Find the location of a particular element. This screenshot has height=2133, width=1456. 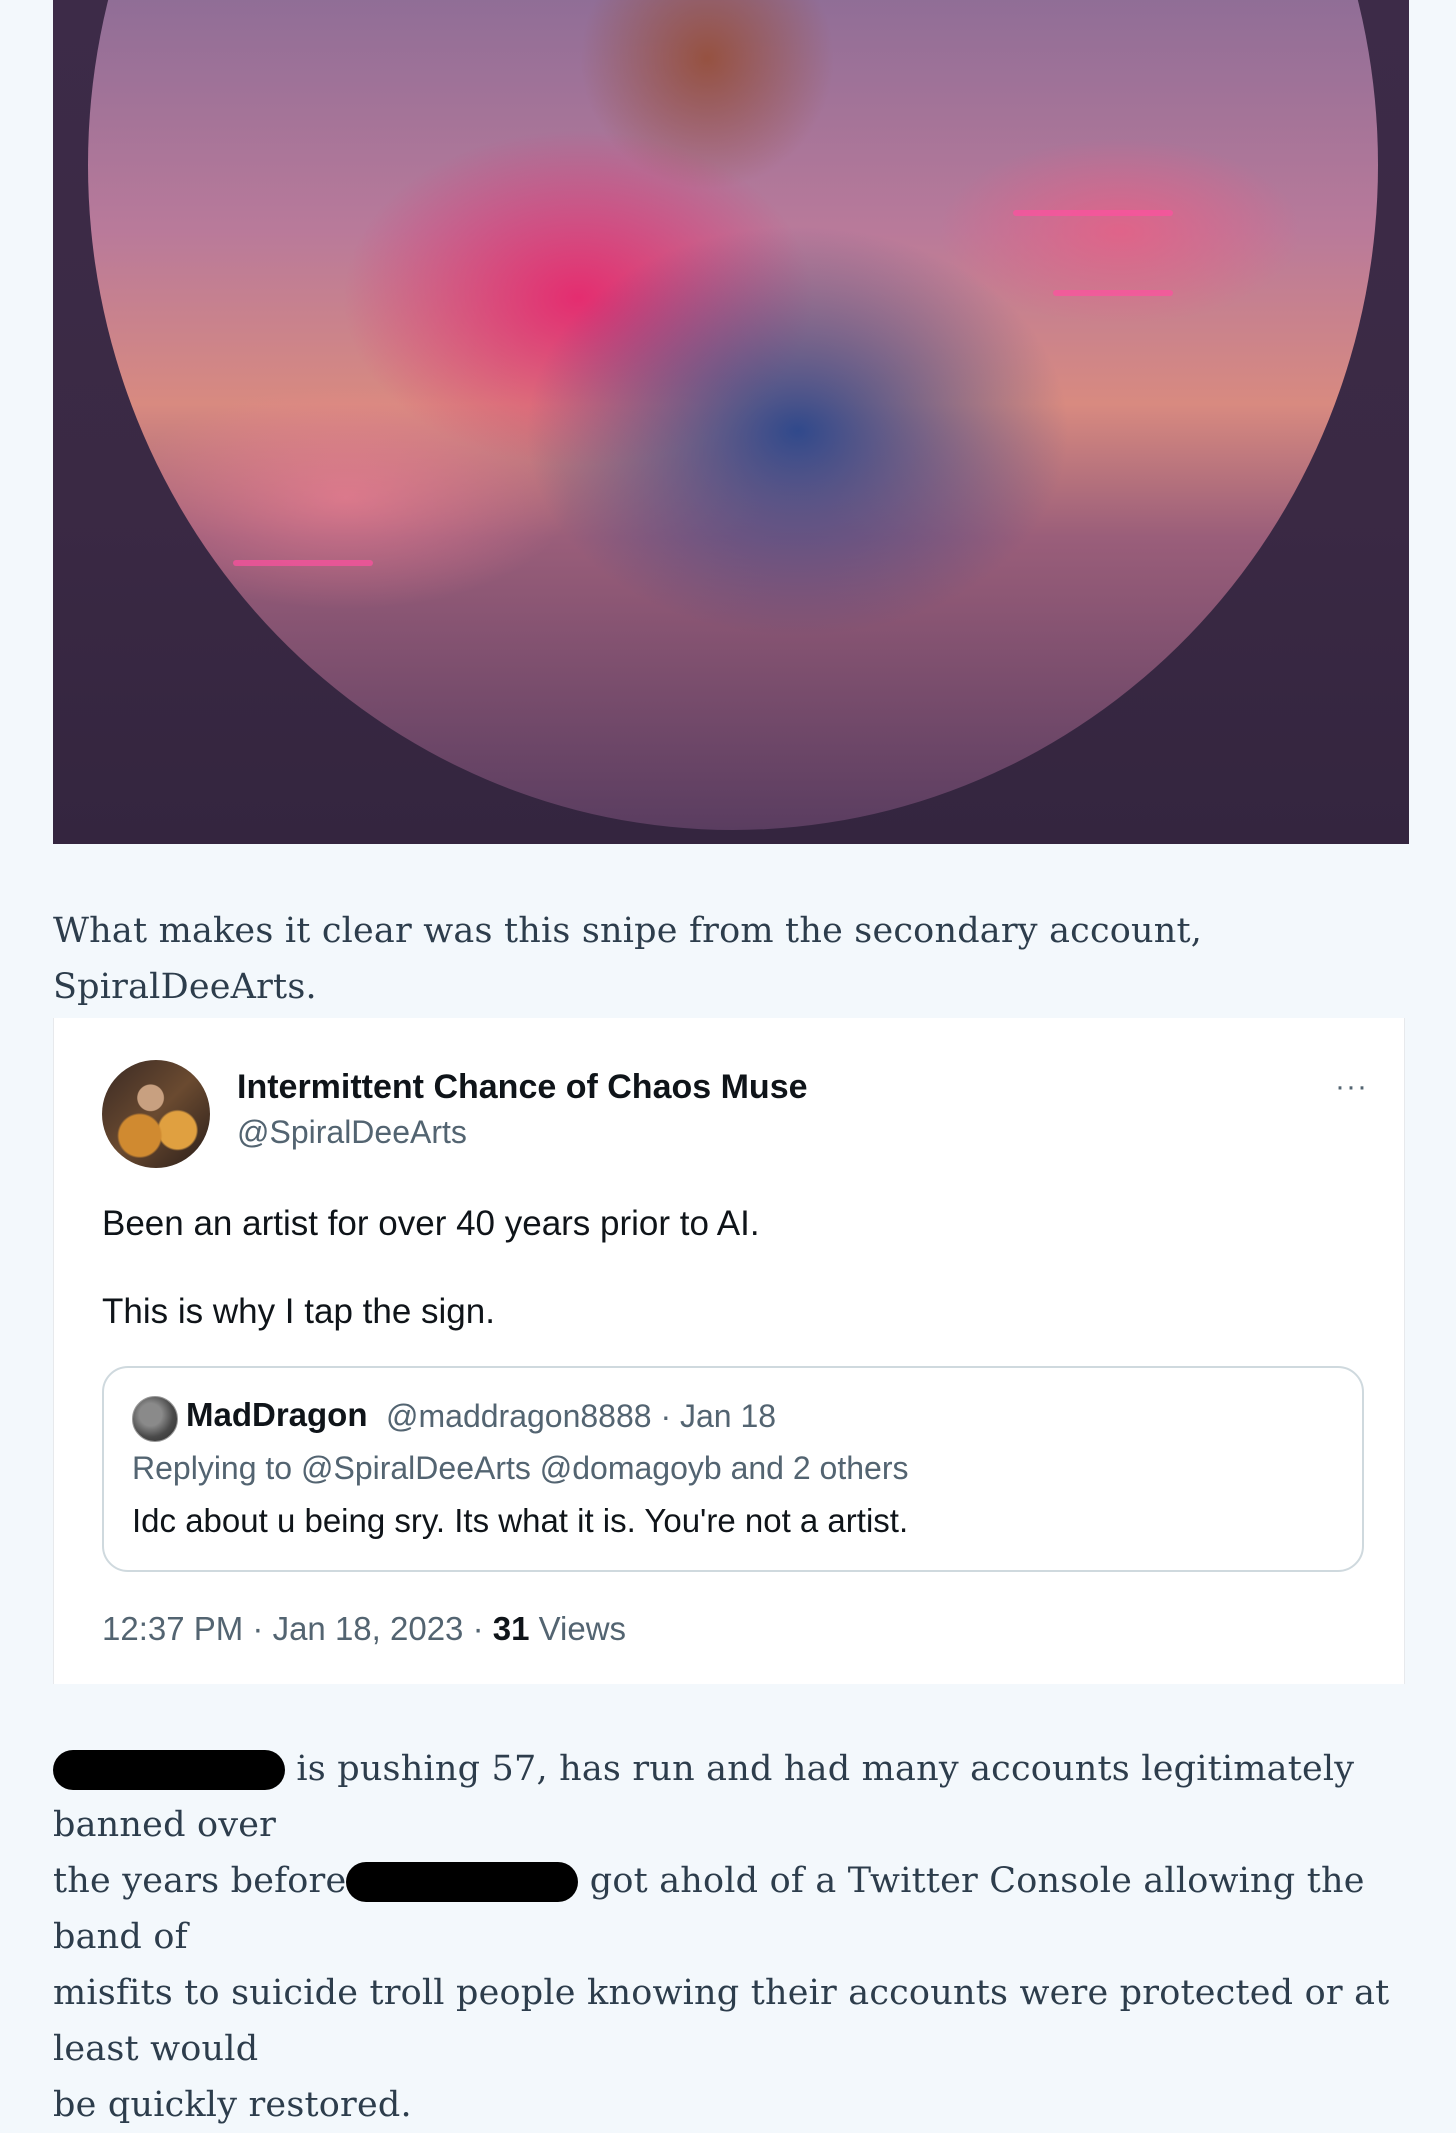

quoted-meta: @maddragon8888 · Jan 18 is located at coordinates (581, 1416).